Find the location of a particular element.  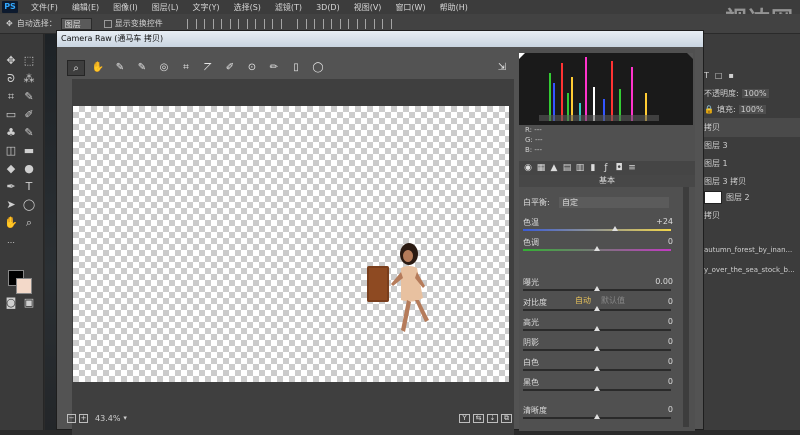

show-transform-checkbox is located at coordinates (107, 23).